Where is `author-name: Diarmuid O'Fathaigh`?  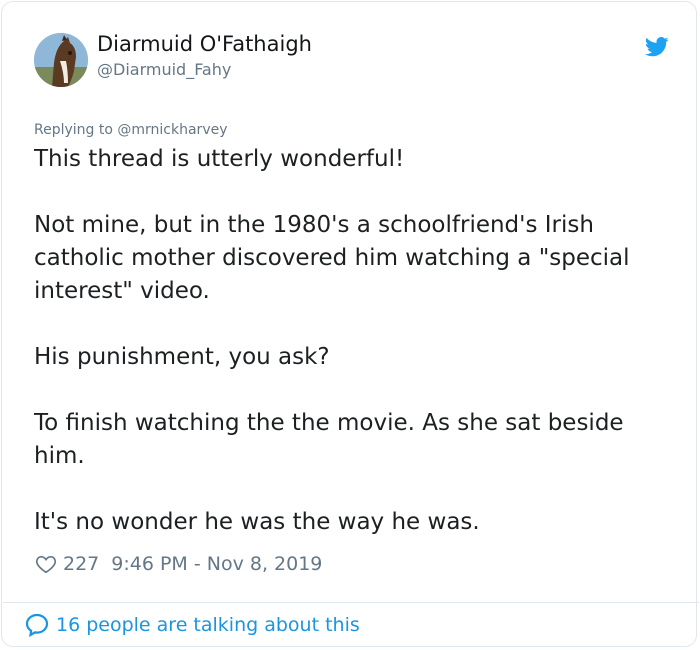
author-name: Diarmuid O'Fathaigh is located at coordinates (204, 44).